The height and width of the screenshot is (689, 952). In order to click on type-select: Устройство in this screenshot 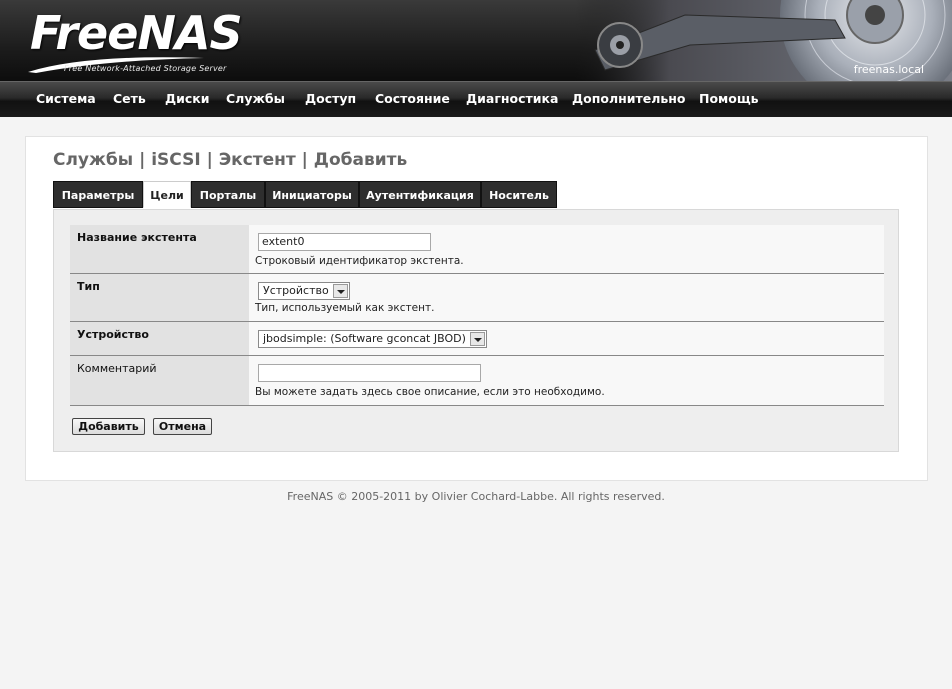, I will do `click(304, 291)`.